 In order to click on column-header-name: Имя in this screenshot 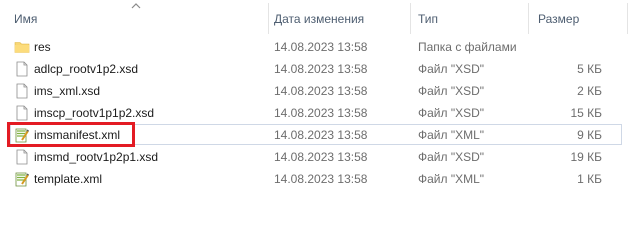, I will do `click(25, 19)`.